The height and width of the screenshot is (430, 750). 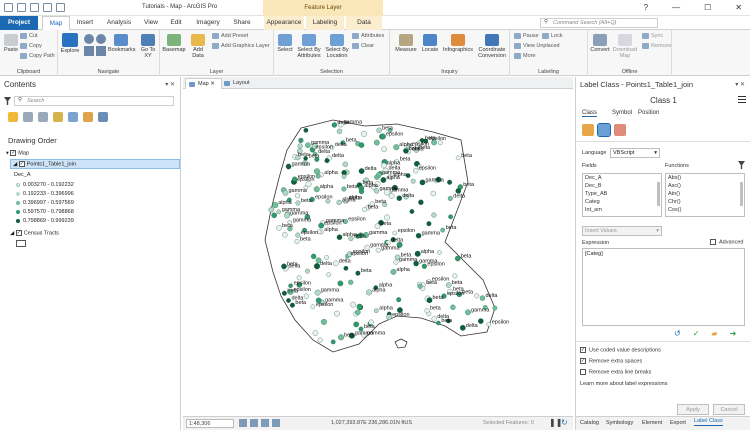 What do you see at coordinates (635, 153) in the screenshot?
I see `language-select: VBScript ▾` at bounding box center [635, 153].